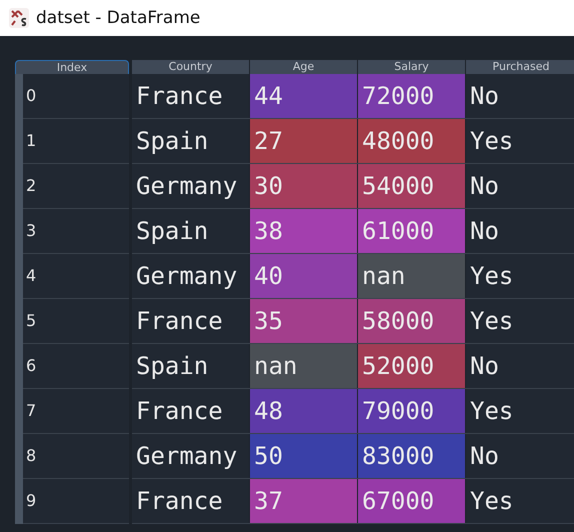 The width and height of the screenshot is (574, 532). Describe the element at coordinates (76, 501) in the screenshot. I see `row-index: 9` at that location.